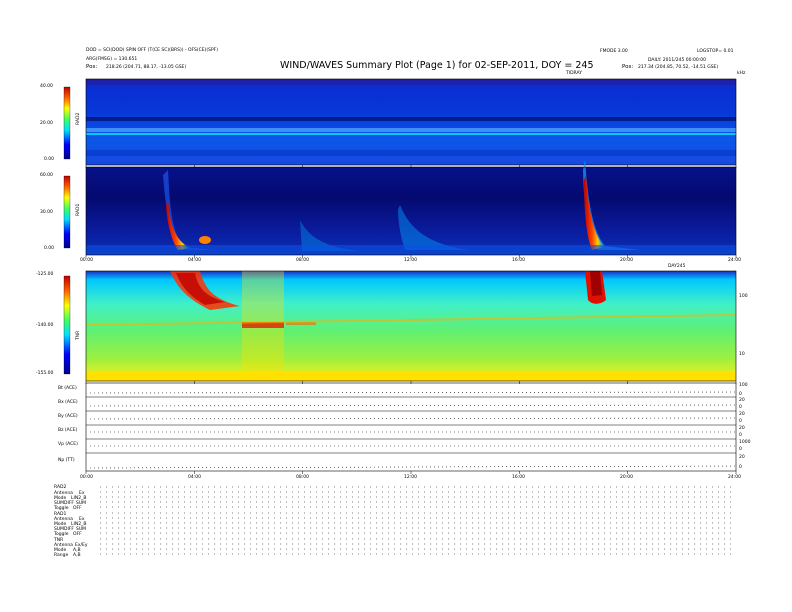  Describe the element at coordinates (743, 385) in the screenshot. I see `bt-right-top: 100` at that location.